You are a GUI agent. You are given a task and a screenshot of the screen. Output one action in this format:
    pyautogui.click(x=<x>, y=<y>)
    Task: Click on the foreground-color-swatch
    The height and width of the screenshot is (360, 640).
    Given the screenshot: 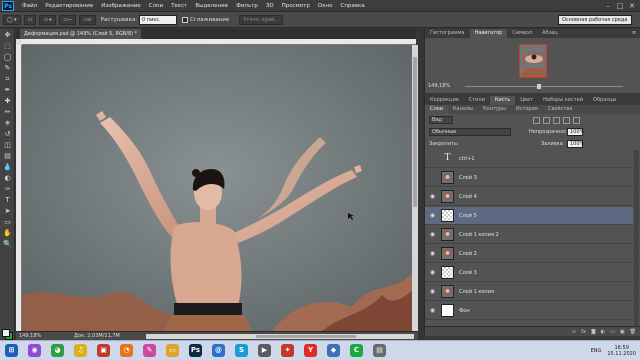 What is the action you would take?
    pyautogui.click(x=6, y=333)
    